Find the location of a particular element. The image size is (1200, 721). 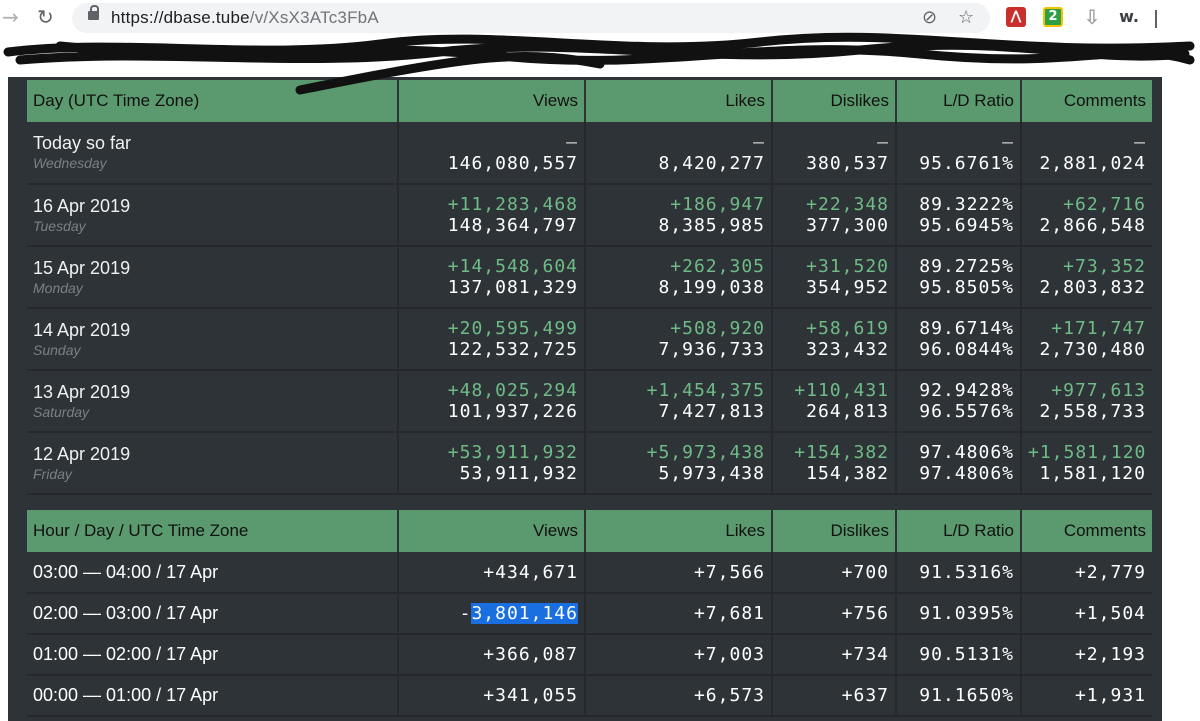

views-total: 148,364,797 is located at coordinates (512, 225).